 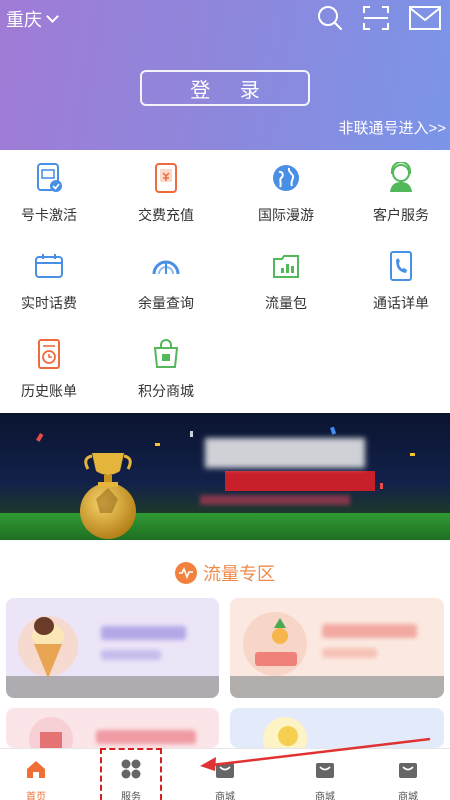 I want to click on call-detail-icon, so click(x=401, y=266).